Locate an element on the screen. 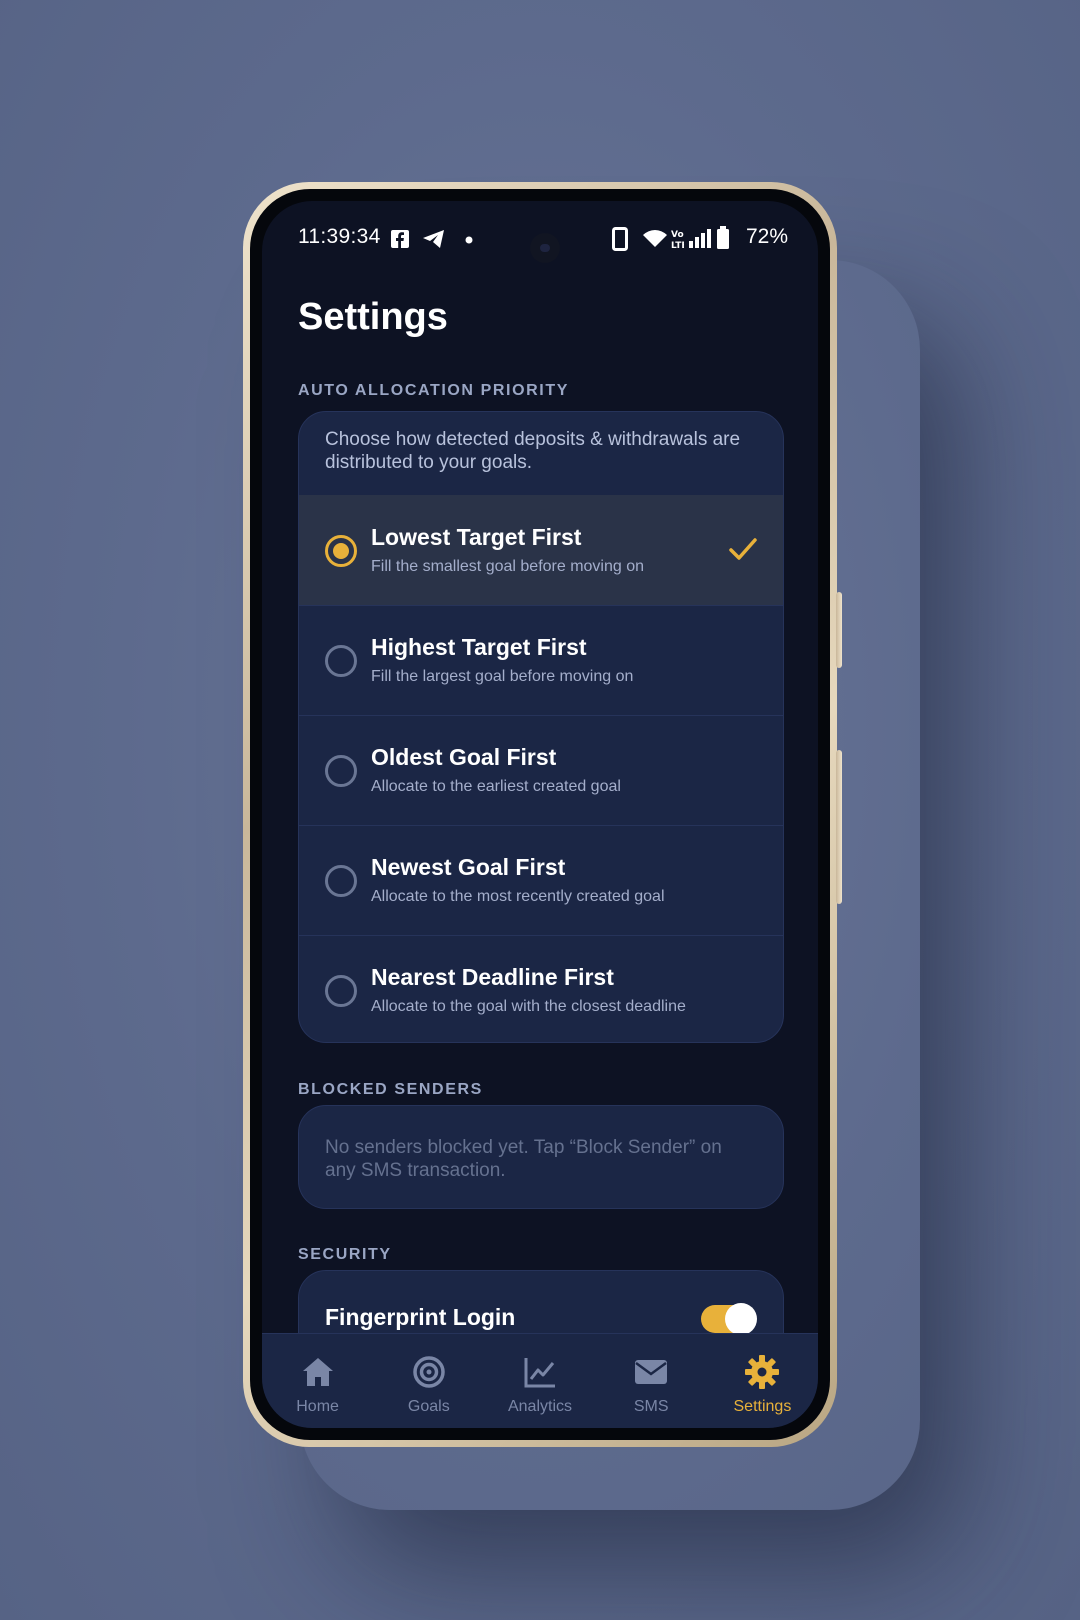 The image size is (1080, 1620). power-button is located at coordinates (839, 827).